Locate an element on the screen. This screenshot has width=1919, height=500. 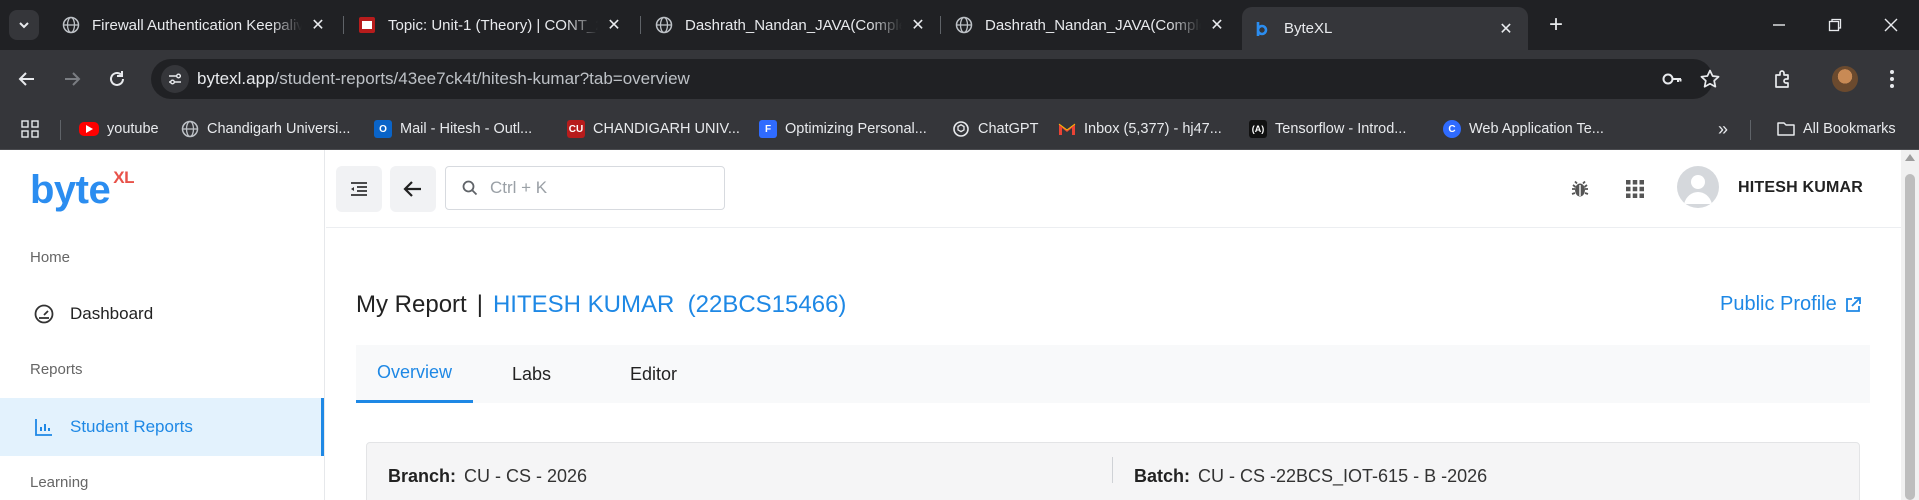
tab-title: ByteXL is located at coordinates (1308, 28).